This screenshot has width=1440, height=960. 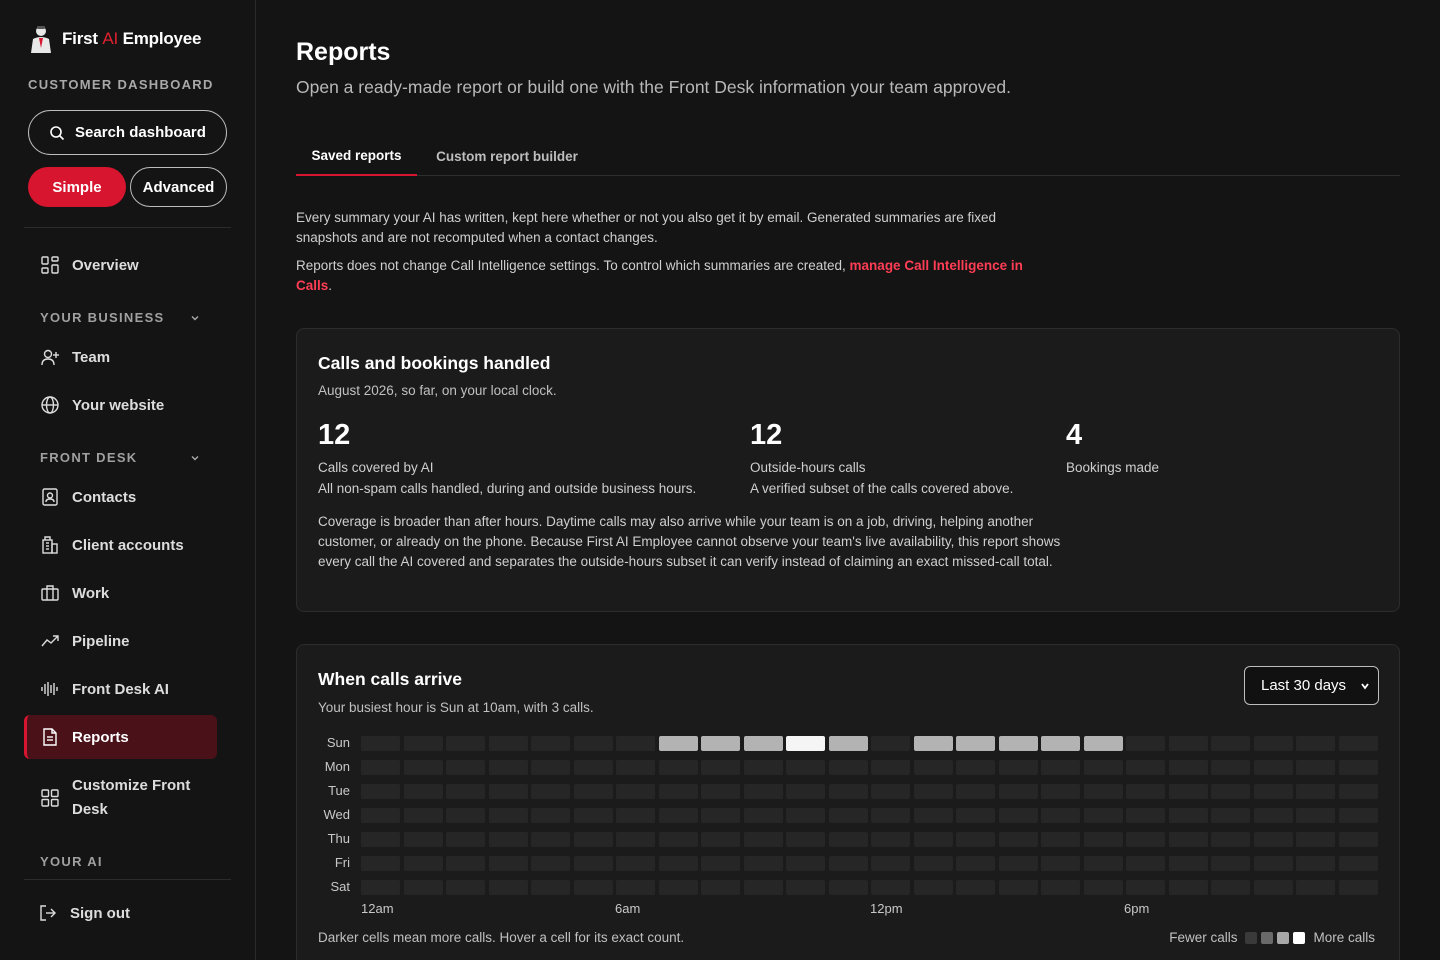 What do you see at coordinates (120, 737) in the screenshot?
I see `sidebar-item-reports: Reports` at bounding box center [120, 737].